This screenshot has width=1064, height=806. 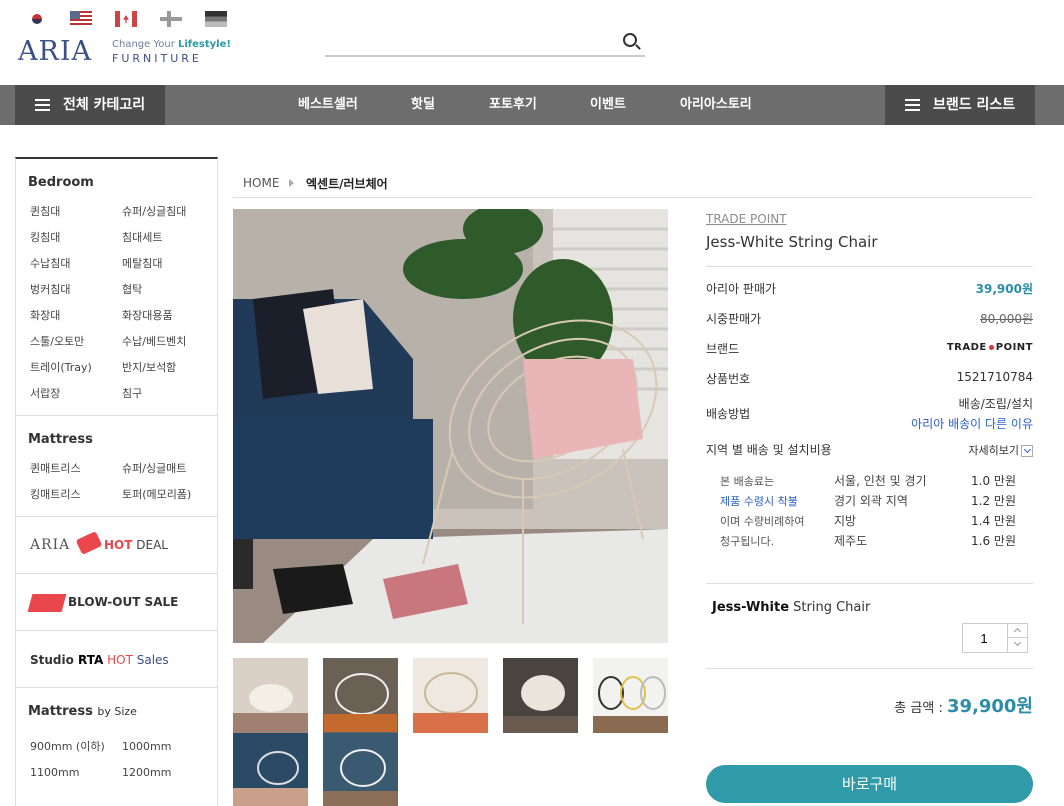 I want to click on sidebar-bedroom-item: 화장대, so click(x=76, y=316).